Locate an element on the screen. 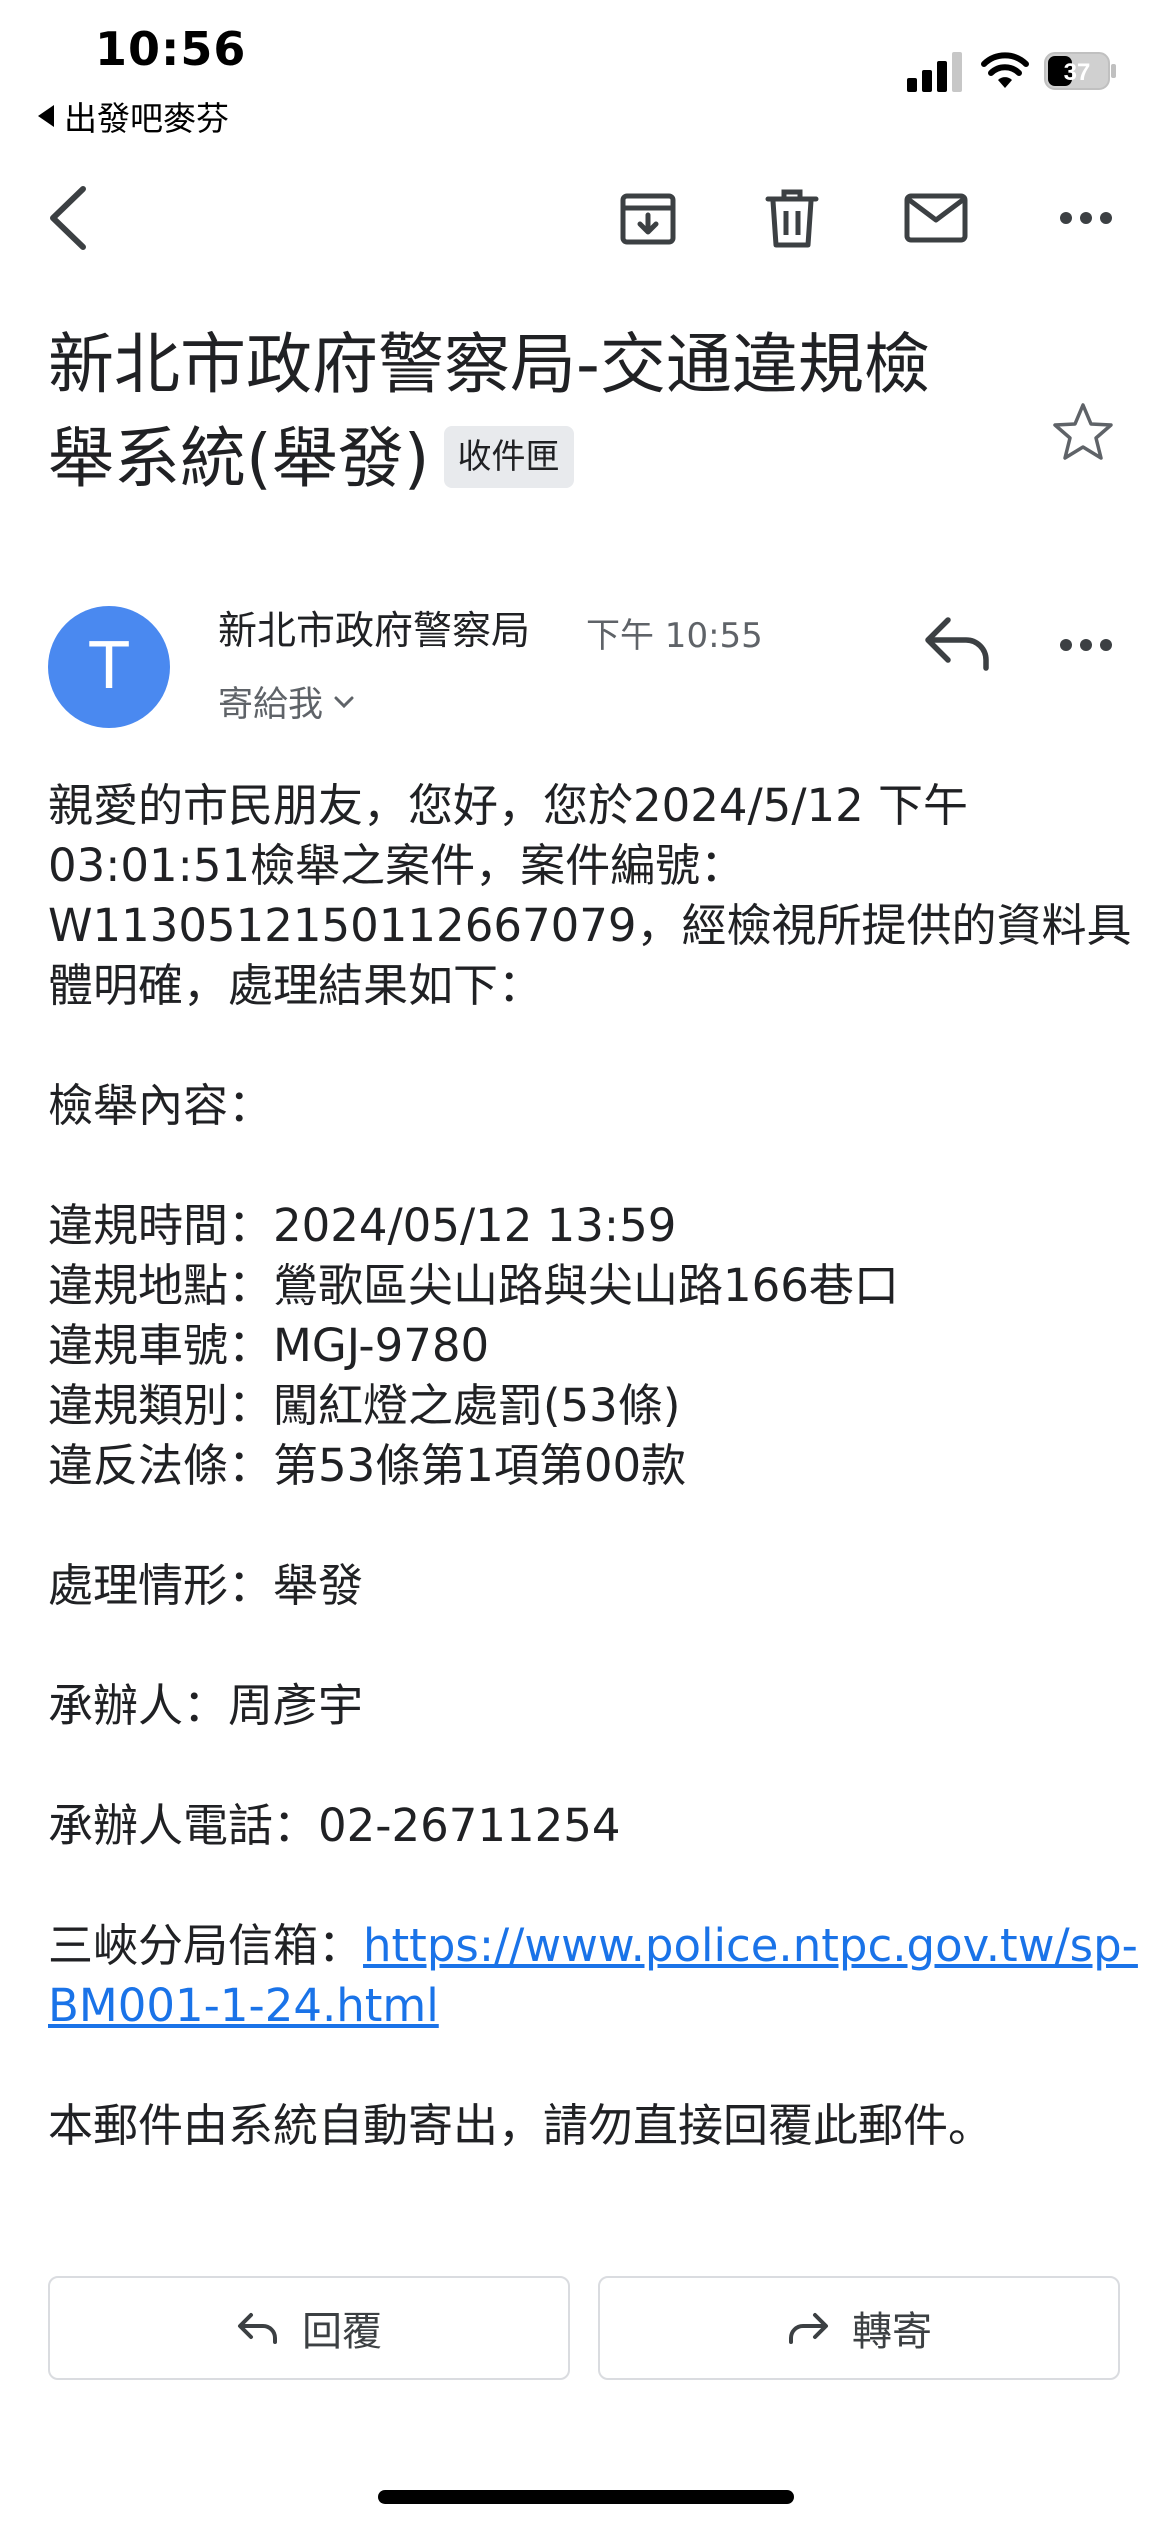 Image resolution: width=1170 pixels, height=2532 pixels. more-icon is located at coordinates (1086, 218).